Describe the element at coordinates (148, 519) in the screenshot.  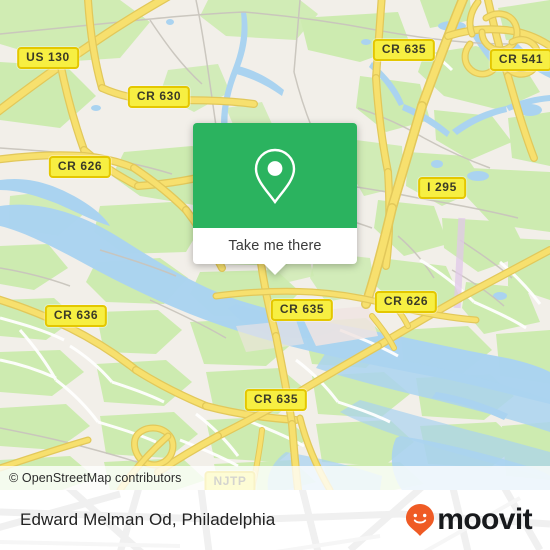
I see `place-title: Edward Melman Od, Philadelphia` at that location.